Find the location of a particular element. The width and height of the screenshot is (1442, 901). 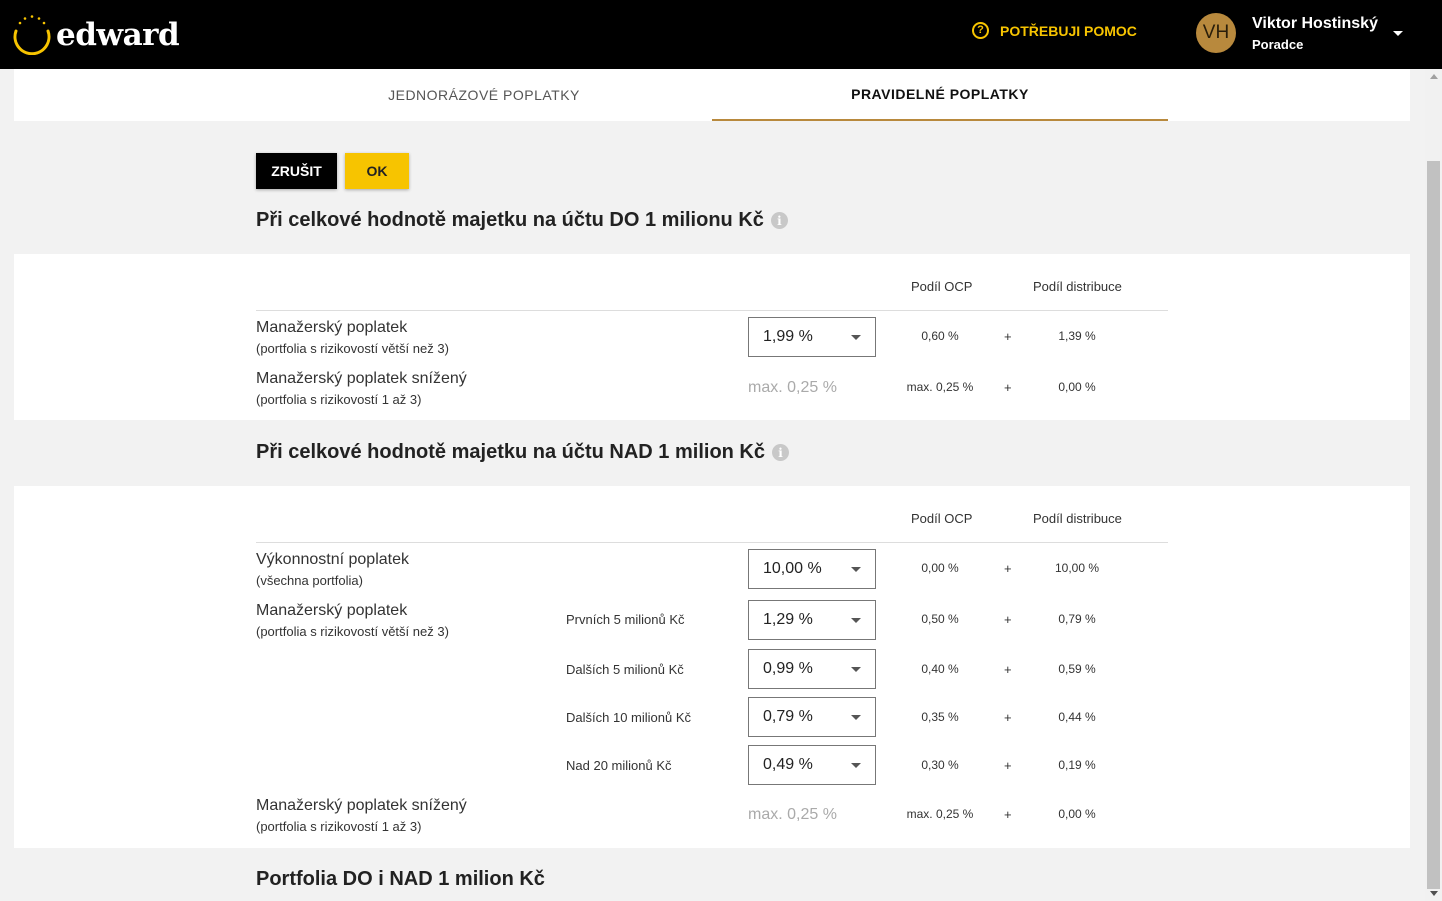

distribution-share: 0,19 % is located at coordinates (1077, 765).